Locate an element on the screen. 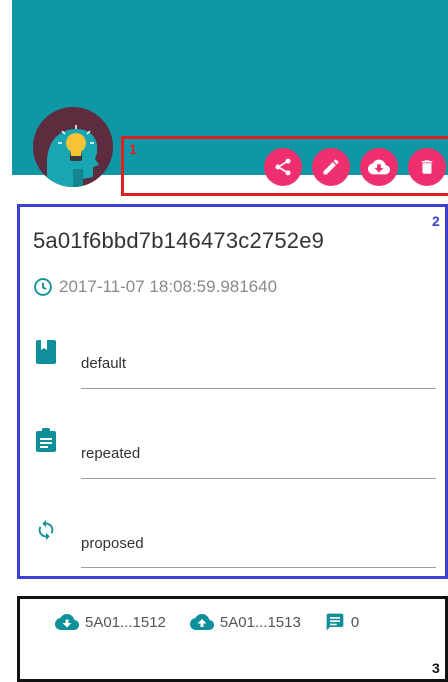 The width and height of the screenshot is (448, 682). field-repeated-value: repeated is located at coordinates (110, 453).